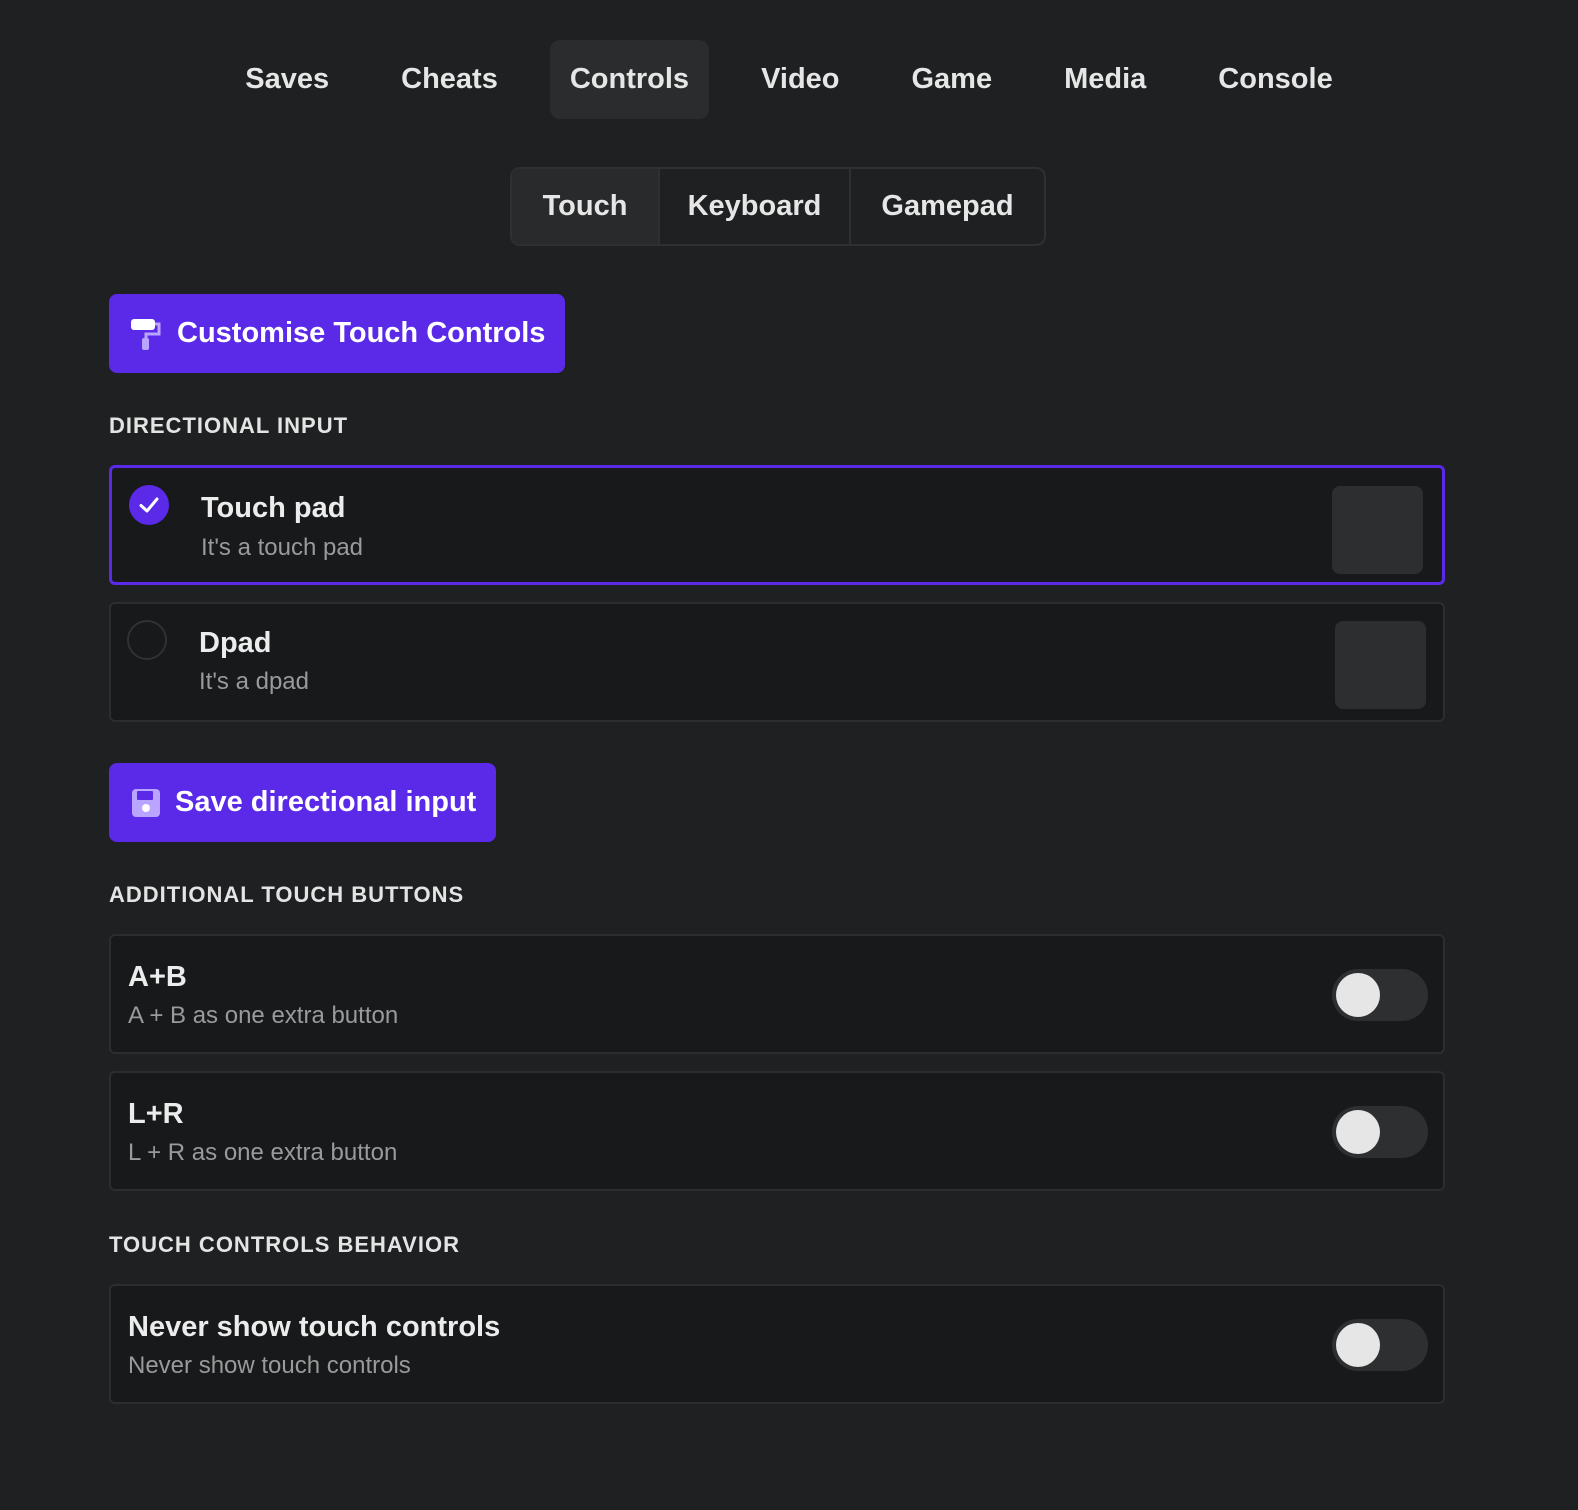 This screenshot has width=1578, height=1510. I want to click on option-dpad: Dpad It's a dpad, so click(777, 662).